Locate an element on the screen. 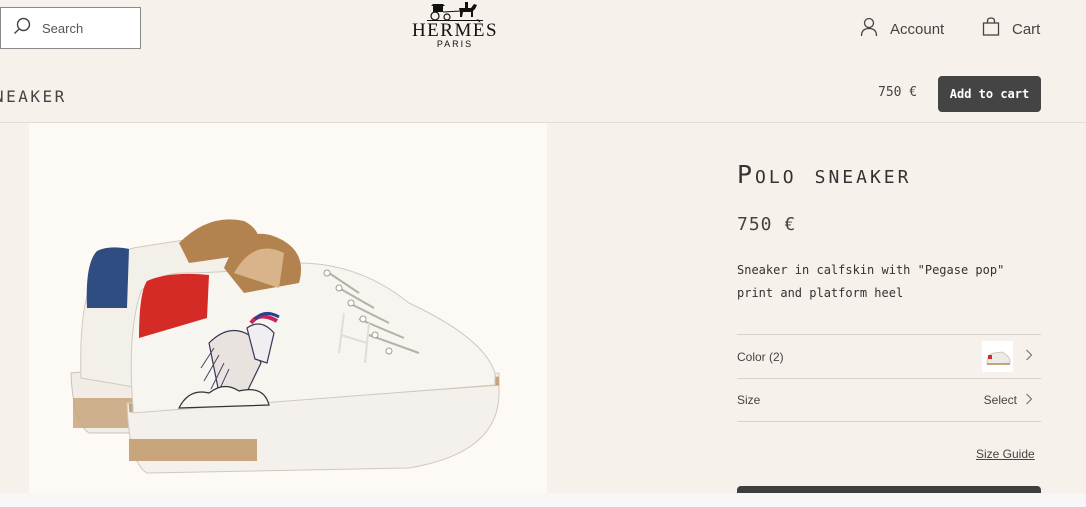  carriage-logo-icon is located at coordinates (455, 11).